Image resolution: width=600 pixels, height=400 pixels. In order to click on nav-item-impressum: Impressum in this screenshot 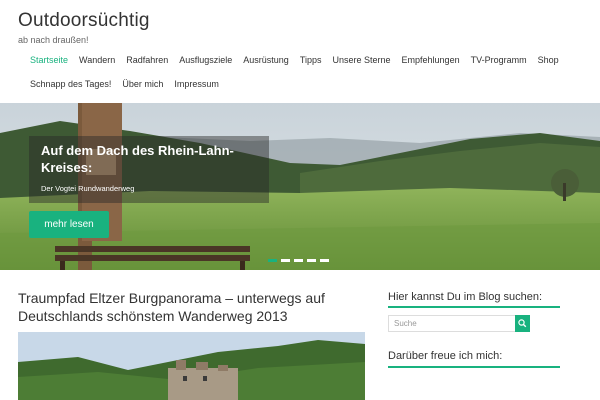, I will do `click(196, 84)`.